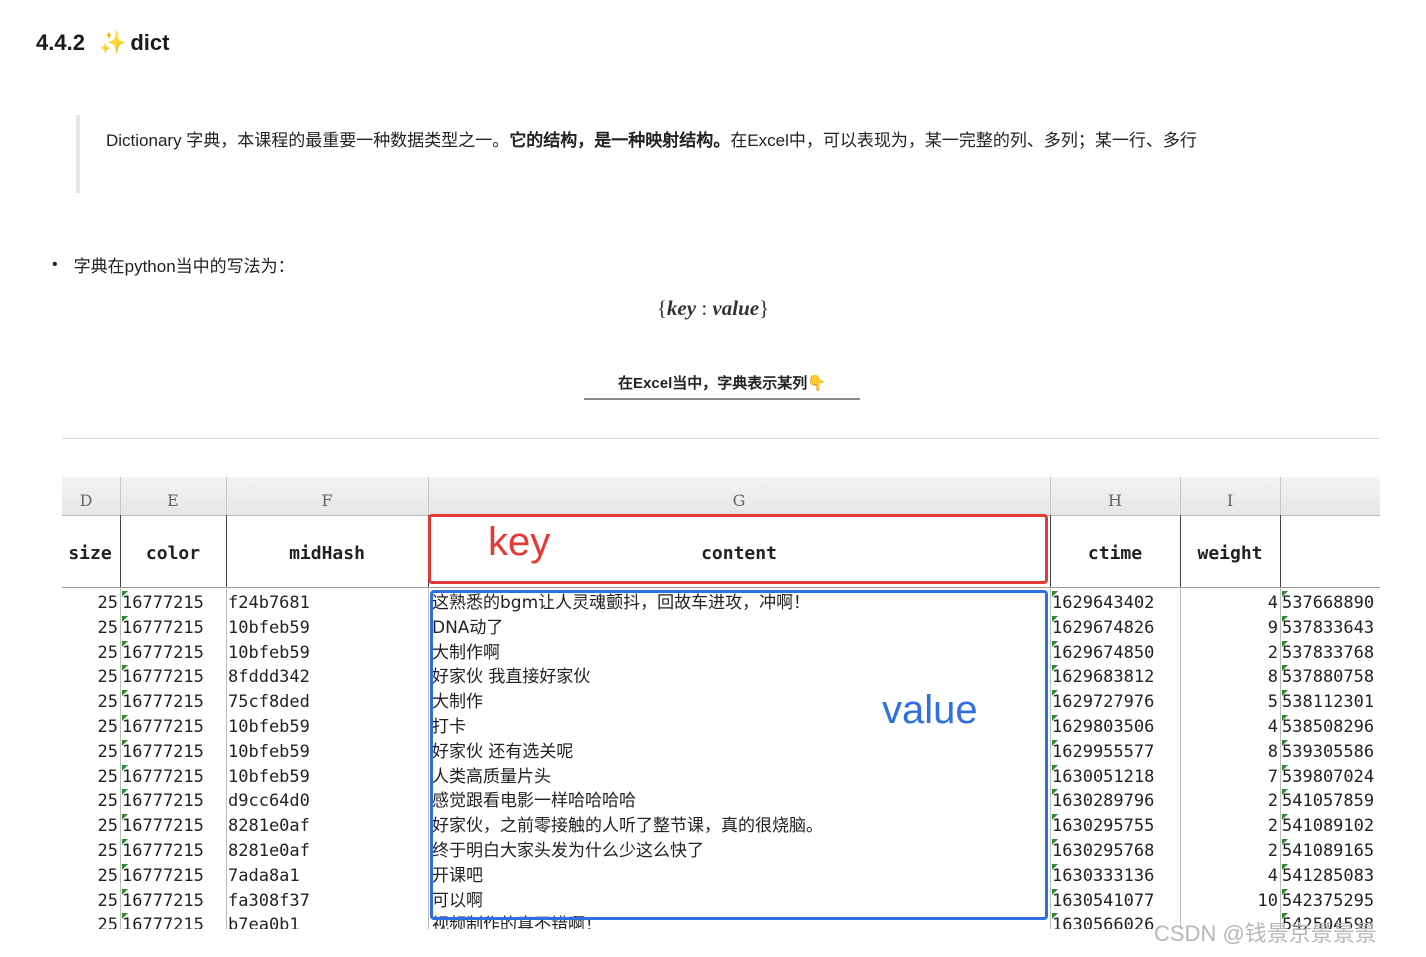 The image size is (1426, 957). What do you see at coordinates (713, 308) in the screenshot?
I see `dict-formula: {key : value}` at bounding box center [713, 308].